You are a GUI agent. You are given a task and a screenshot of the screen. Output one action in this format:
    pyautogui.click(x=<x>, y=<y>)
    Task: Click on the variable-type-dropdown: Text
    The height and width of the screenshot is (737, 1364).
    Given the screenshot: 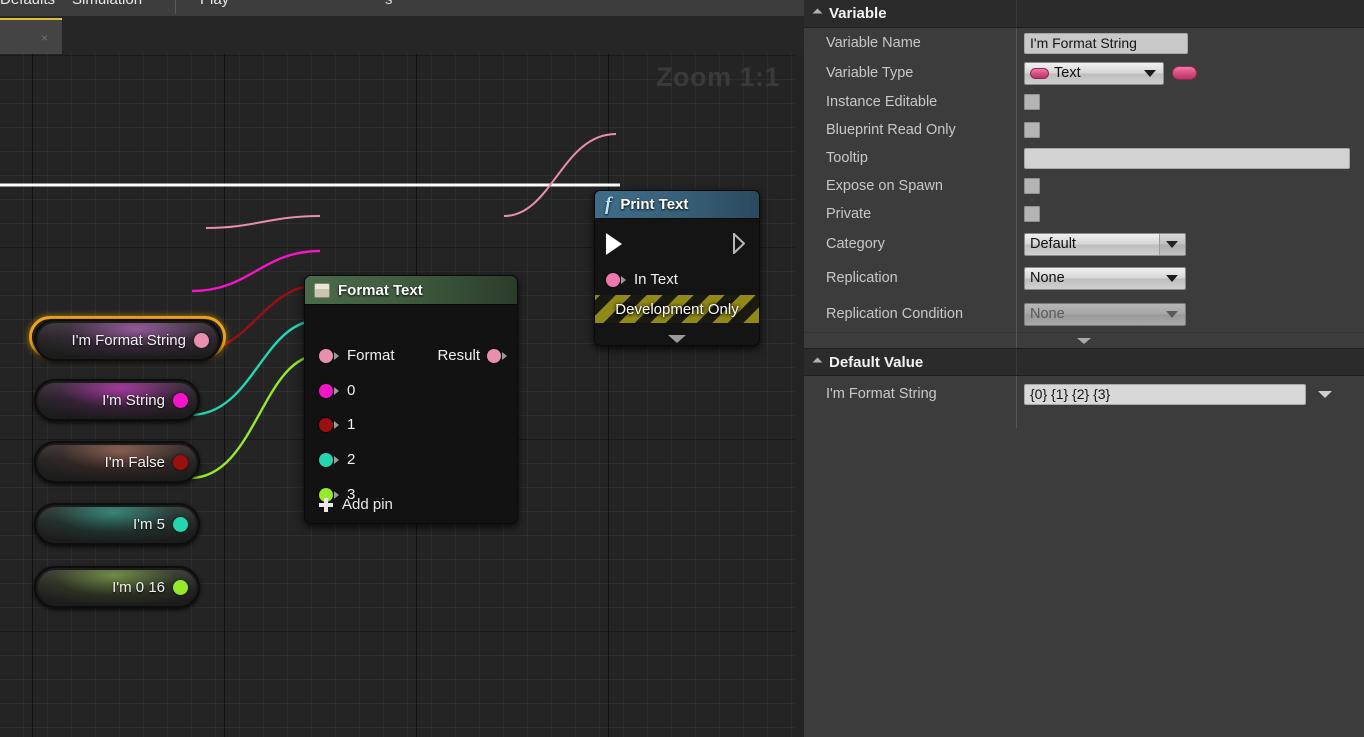 What is the action you would take?
    pyautogui.click(x=1094, y=73)
    